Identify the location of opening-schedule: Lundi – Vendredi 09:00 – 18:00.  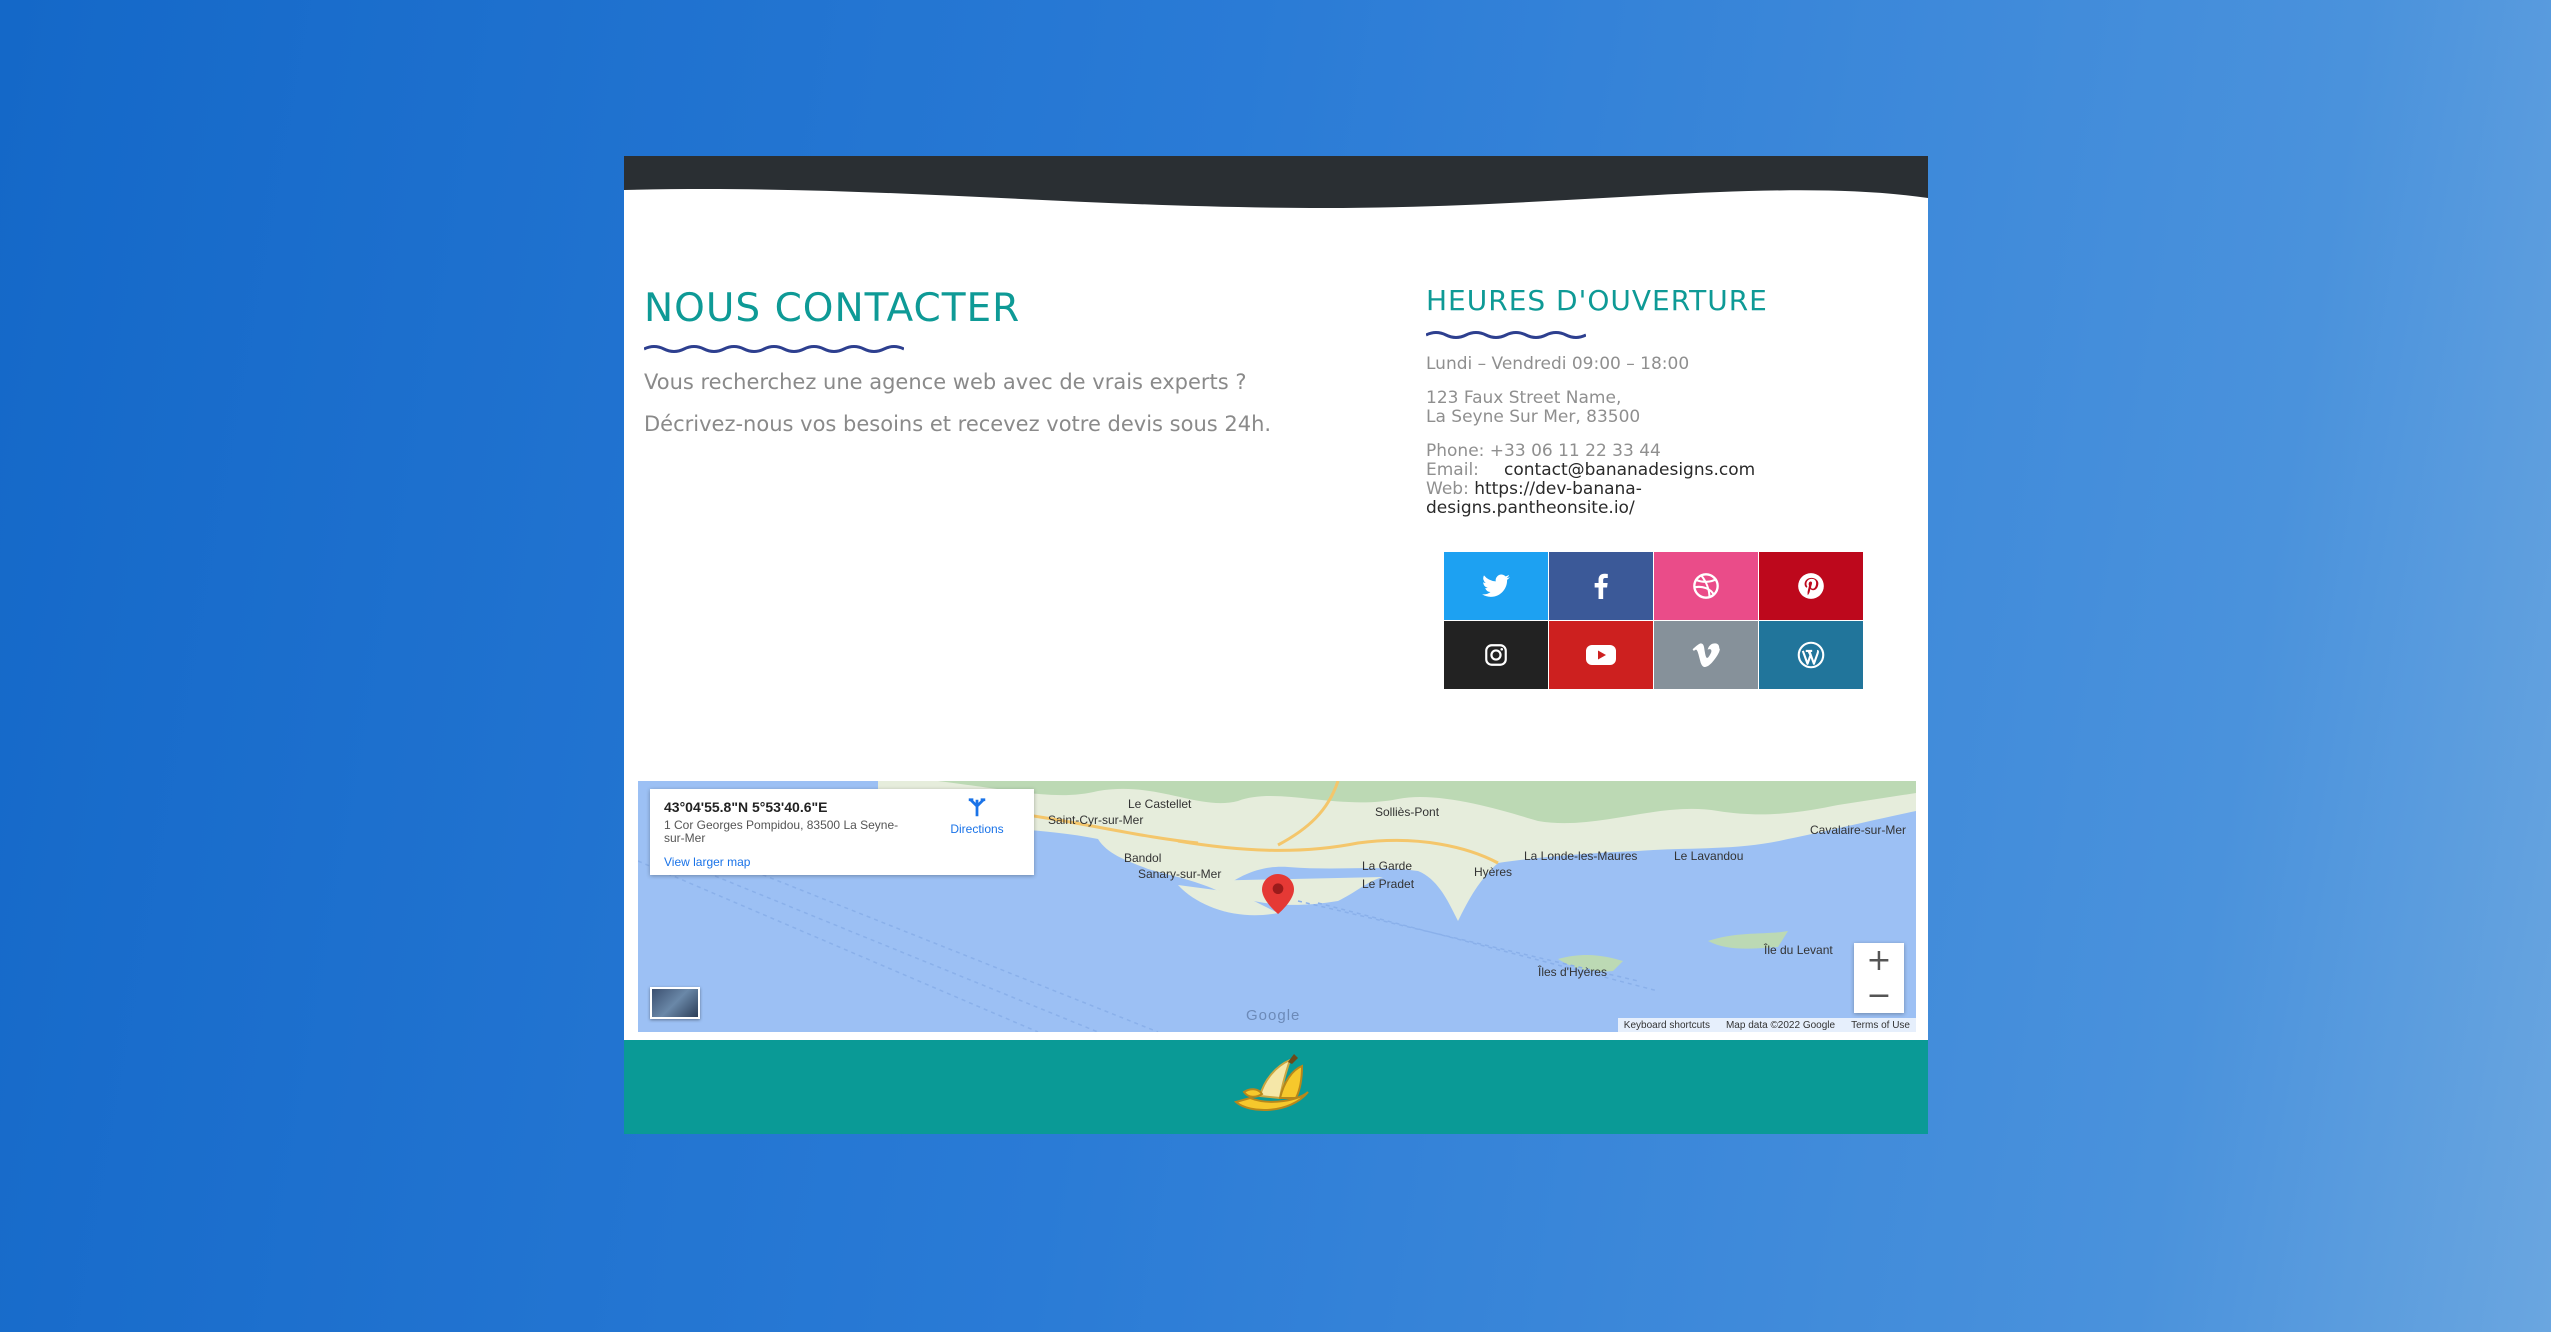
(1558, 364).